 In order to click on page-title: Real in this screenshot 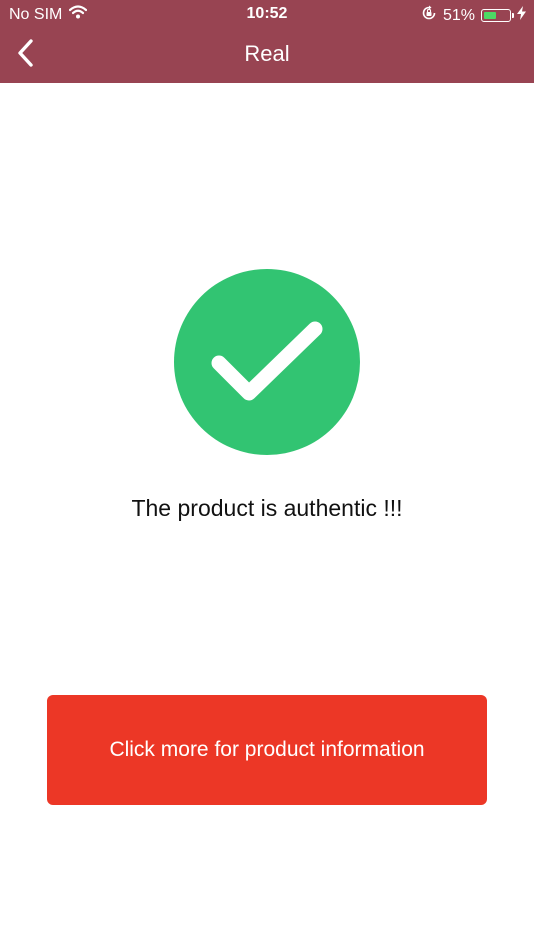, I will do `click(267, 53)`.